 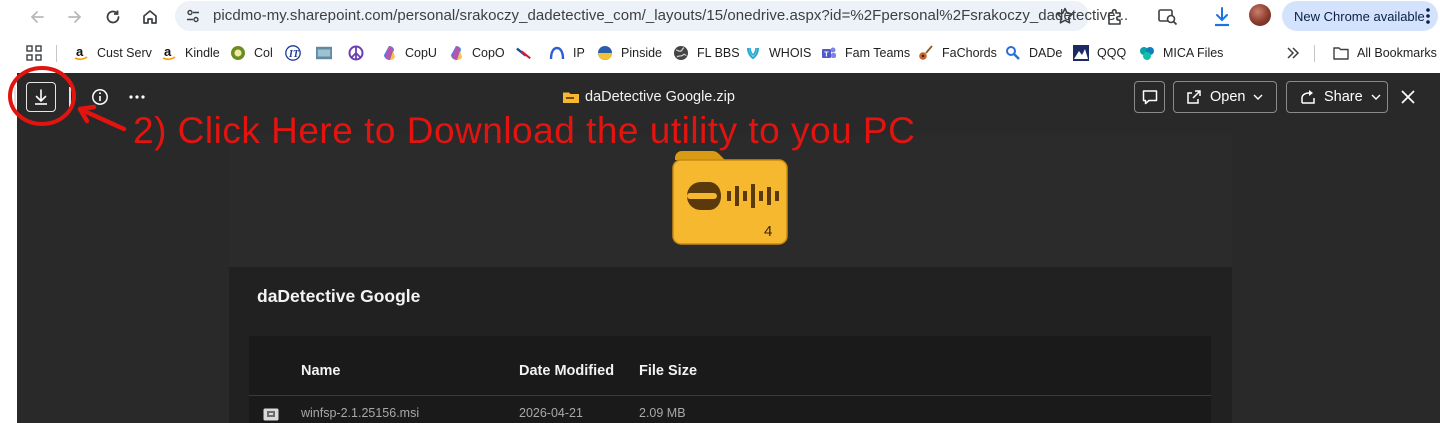 What do you see at coordinates (557, 53) in the screenshot?
I see `arc-icon` at bounding box center [557, 53].